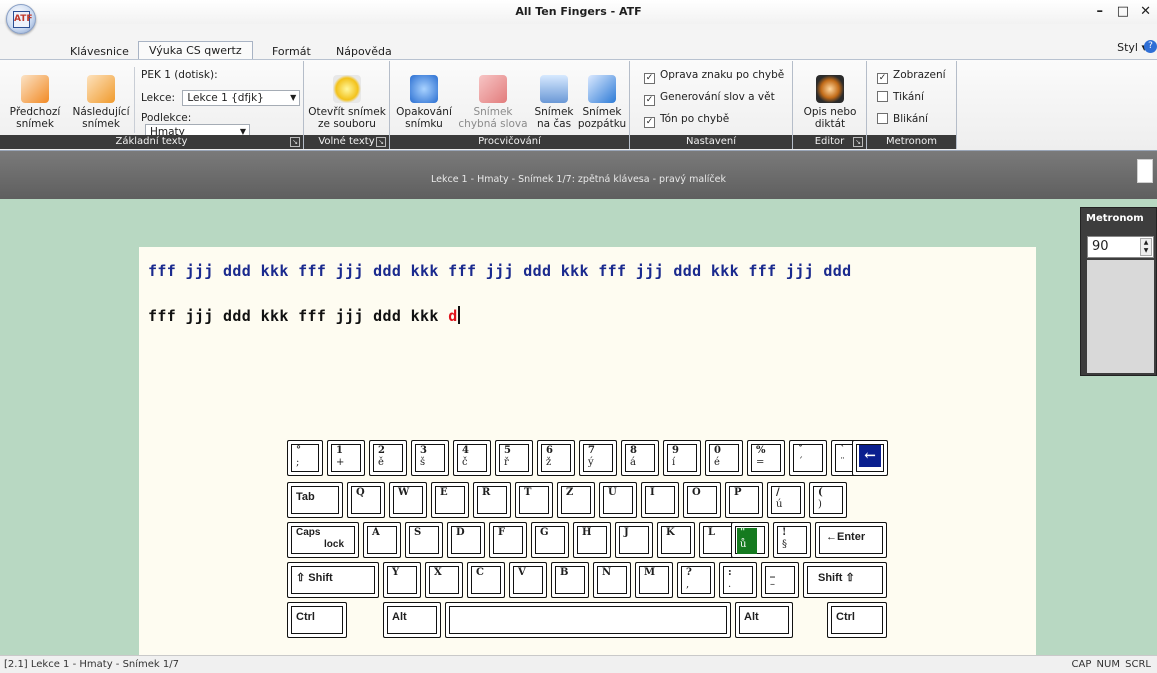  I want to click on tab-klavesnice: Klávesnice, so click(99, 51).